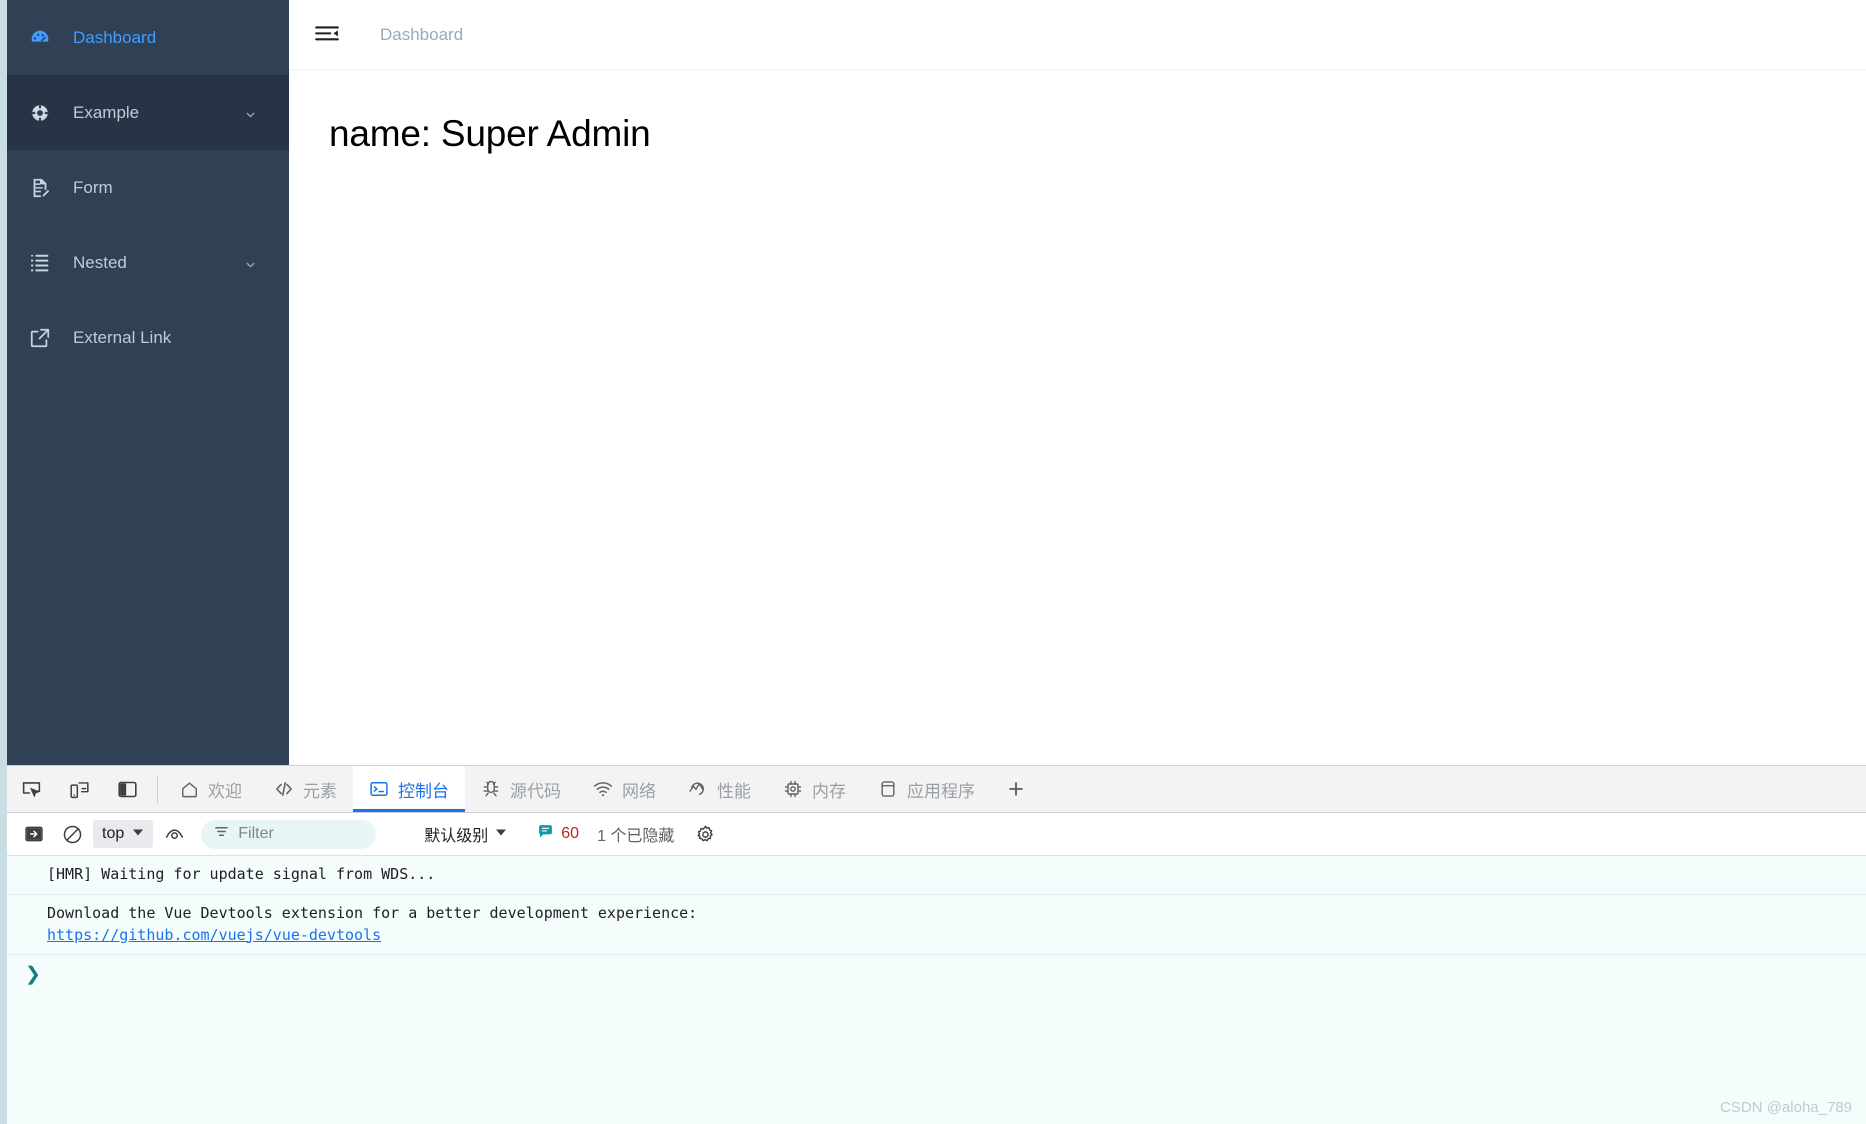  I want to click on home-icon, so click(189, 789).